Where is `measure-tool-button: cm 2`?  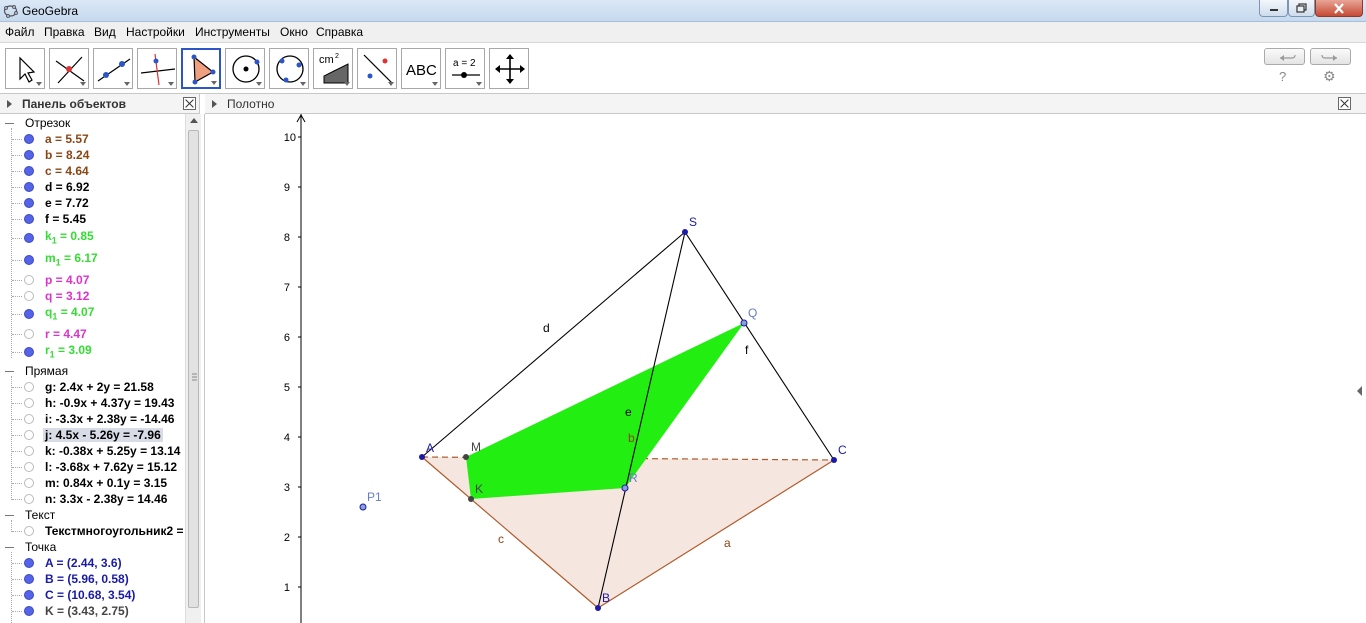 measure-tool-button: cm 2 is located at coordinates (333, 68).